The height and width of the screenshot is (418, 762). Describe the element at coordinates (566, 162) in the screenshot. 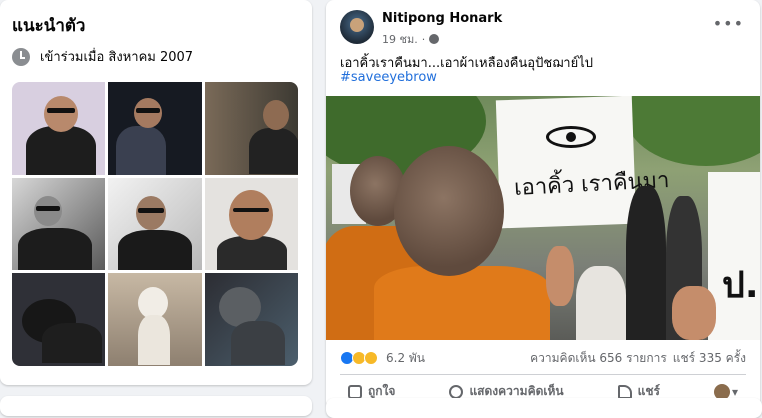

I see `protest-sign` at that location.